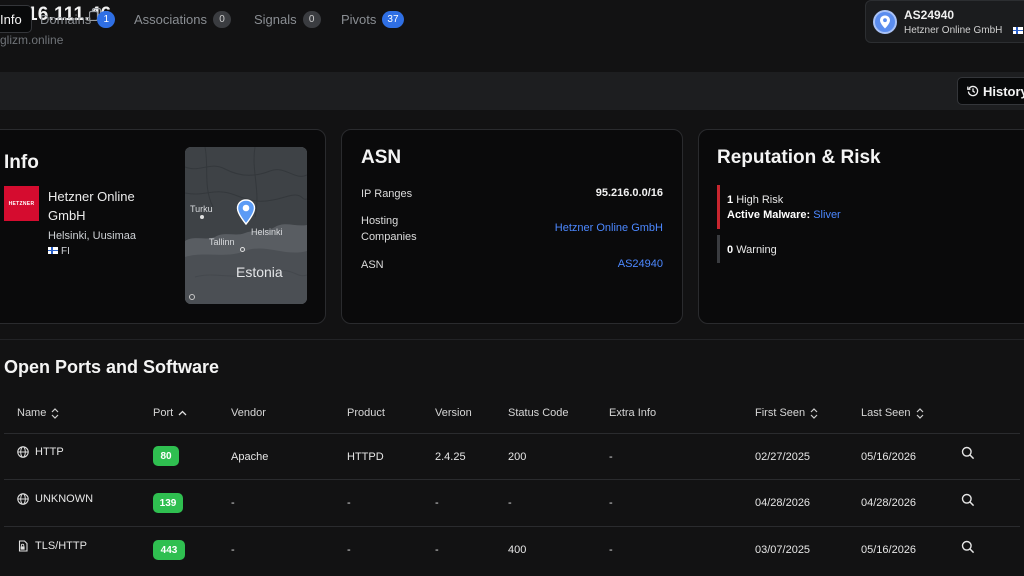 This screenshot has width=1024, height=576. Describe the element at coordinates (65, 251) in the screenshot. I see `country-code: FI` at that location.